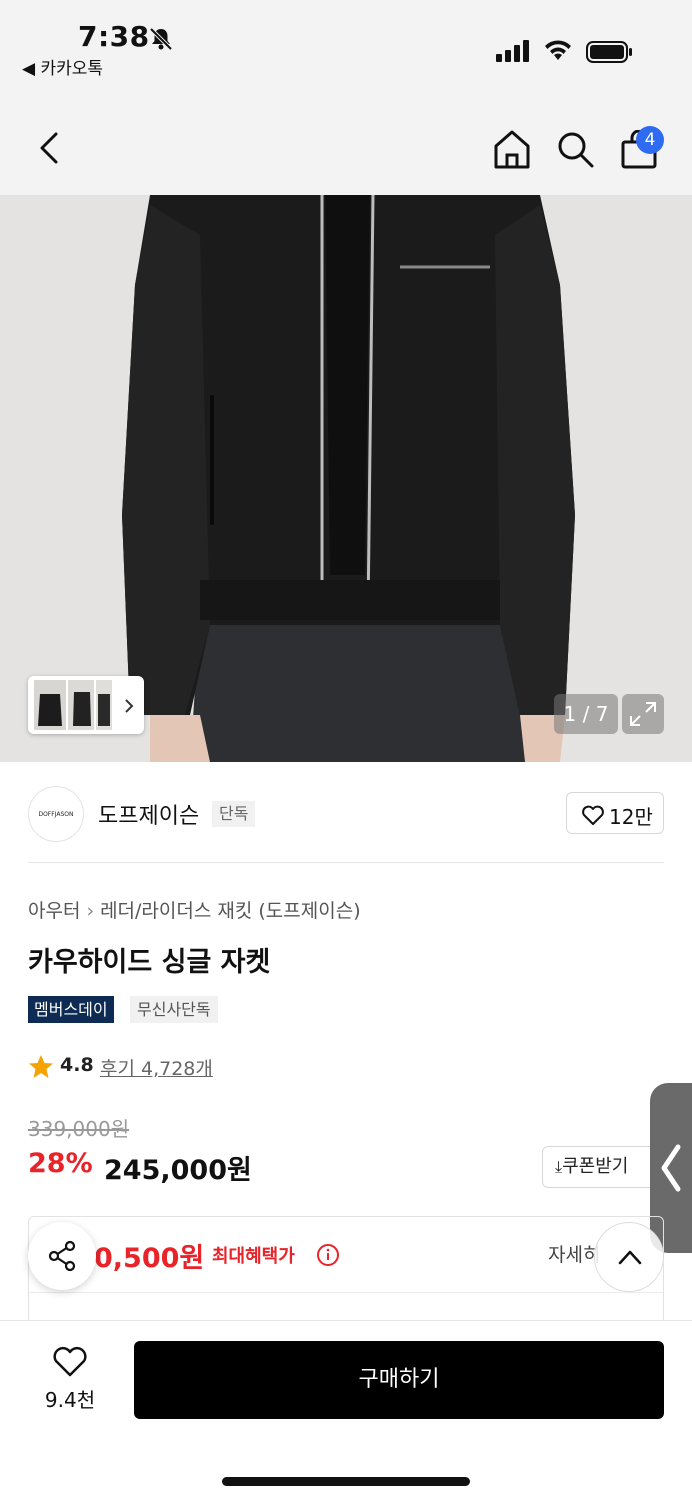  Describe the element at coordinates (51, 148) in the screenshot. I see `back-icon` at that location.